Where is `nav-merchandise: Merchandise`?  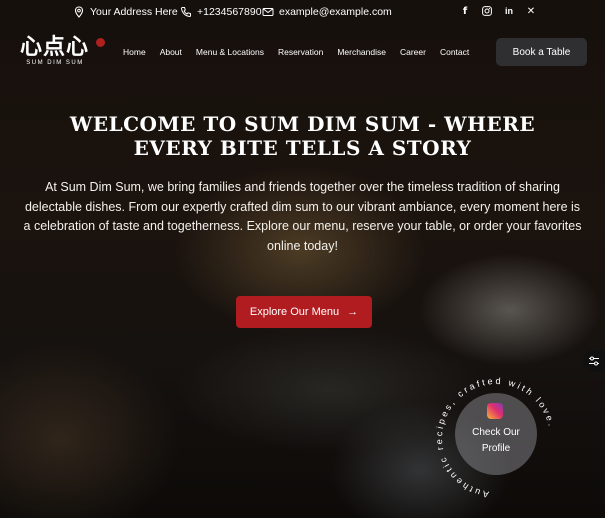 nav-merchandise: Merchandise is located at coordinates (361, 52).